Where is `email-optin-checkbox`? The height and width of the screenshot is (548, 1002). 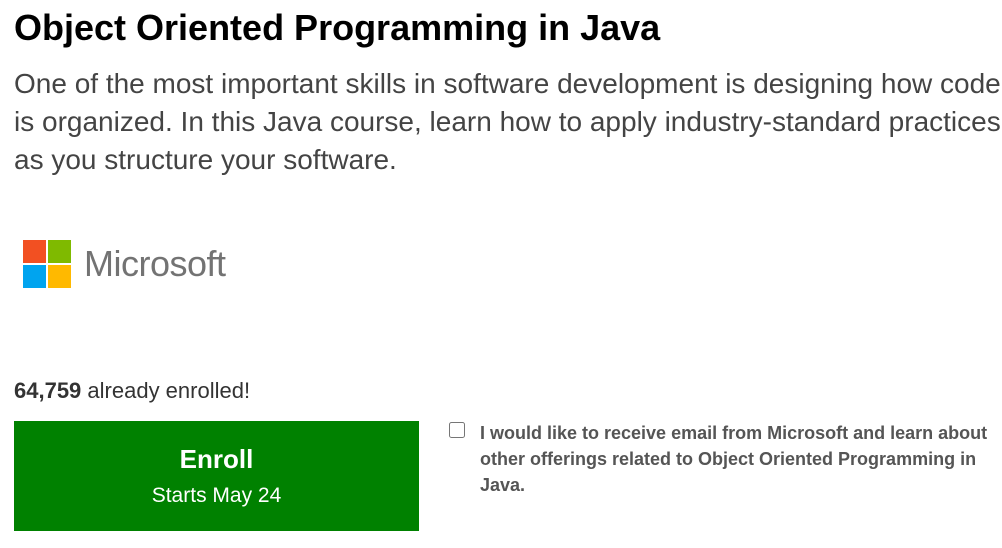 email-optin-checkbox is located at coordinates (457, 430).